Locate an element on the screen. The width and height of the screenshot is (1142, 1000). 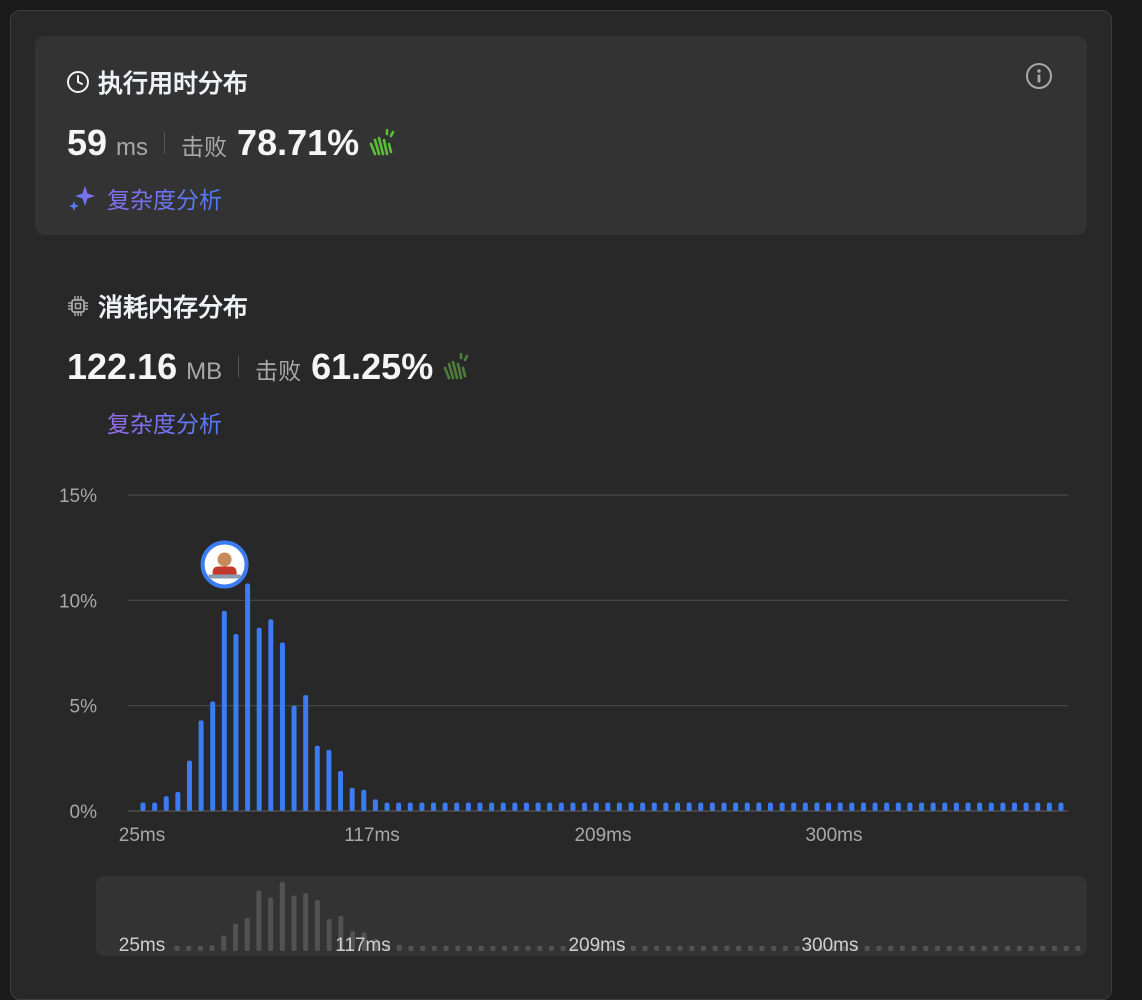
user-avatar-marker is located at coordinates (224, 564).